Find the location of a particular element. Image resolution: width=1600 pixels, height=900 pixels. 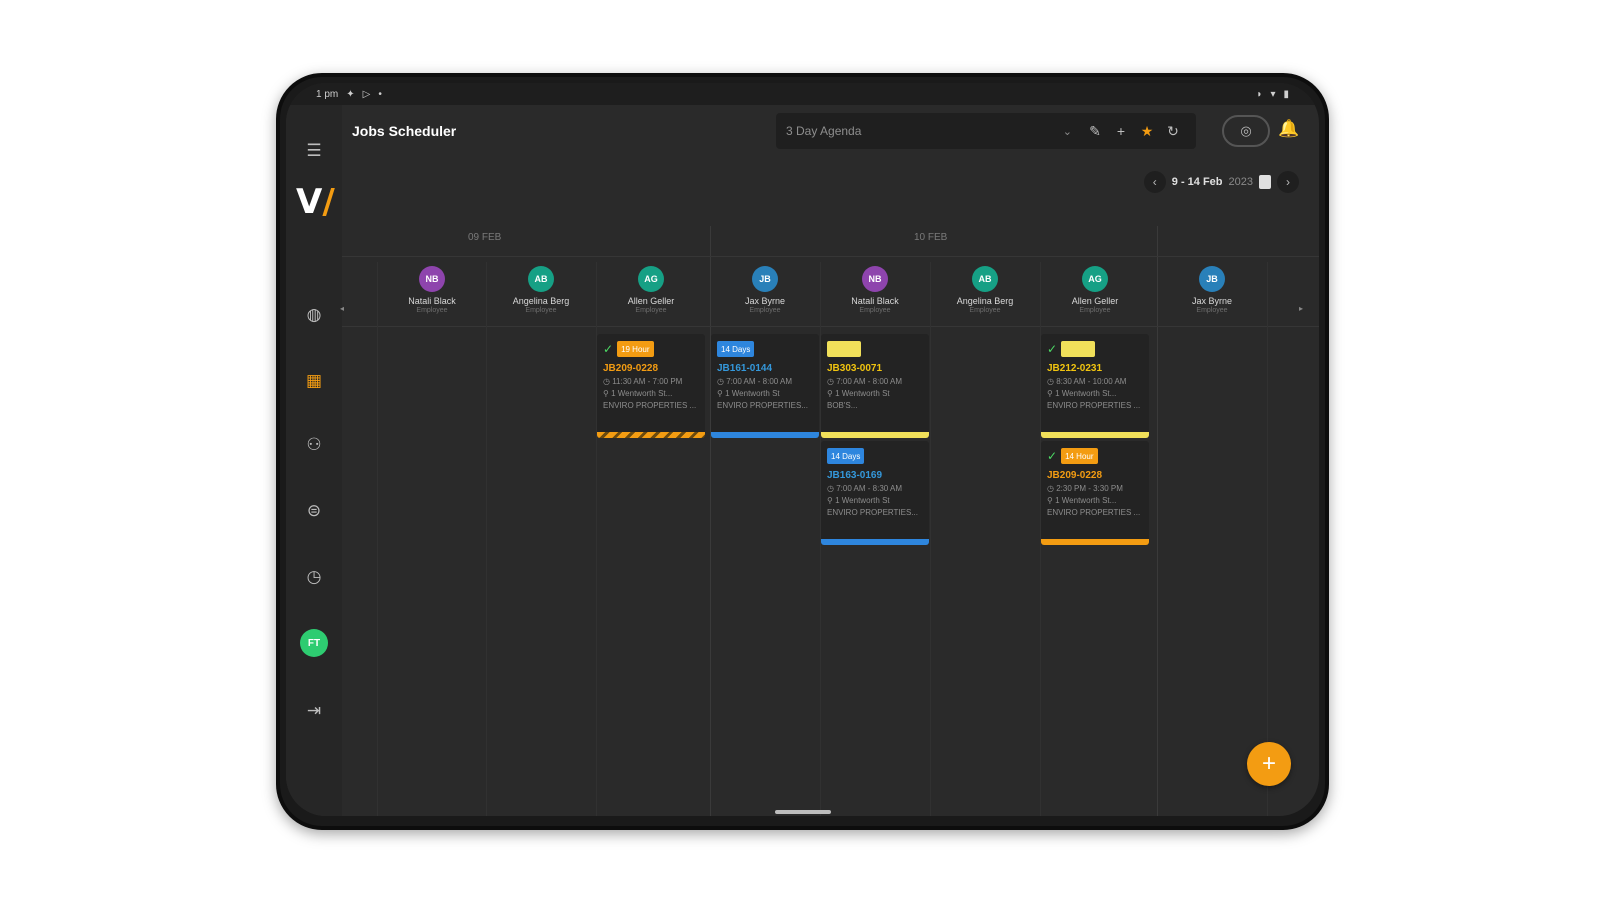

wifi-status-icon: ▾ is located at coordinates (1273, 94).